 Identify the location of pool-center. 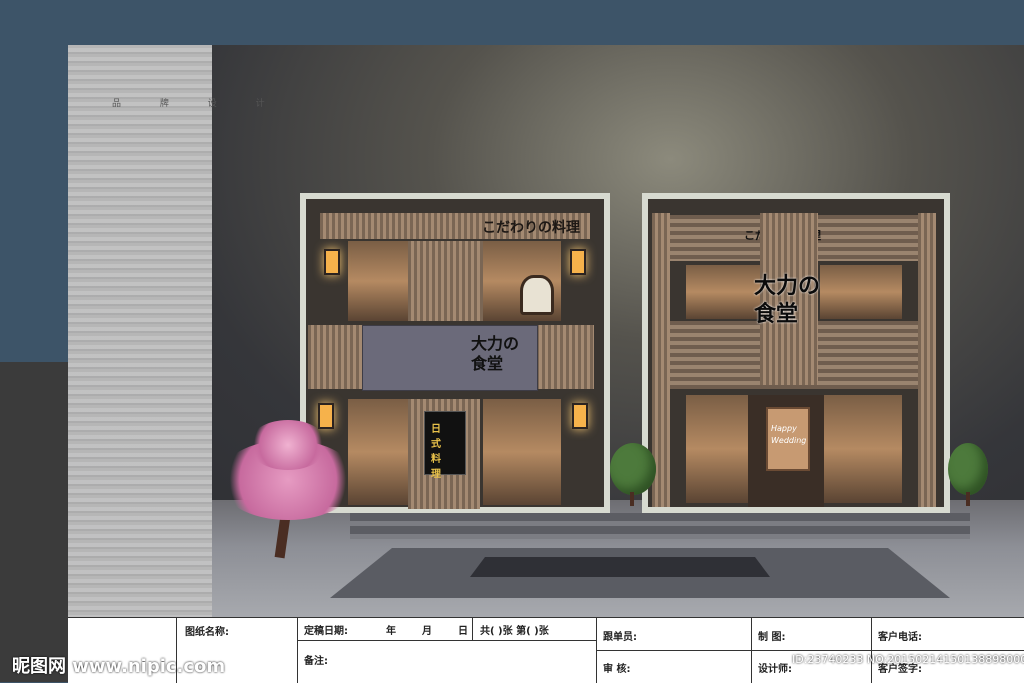
(620, 567).